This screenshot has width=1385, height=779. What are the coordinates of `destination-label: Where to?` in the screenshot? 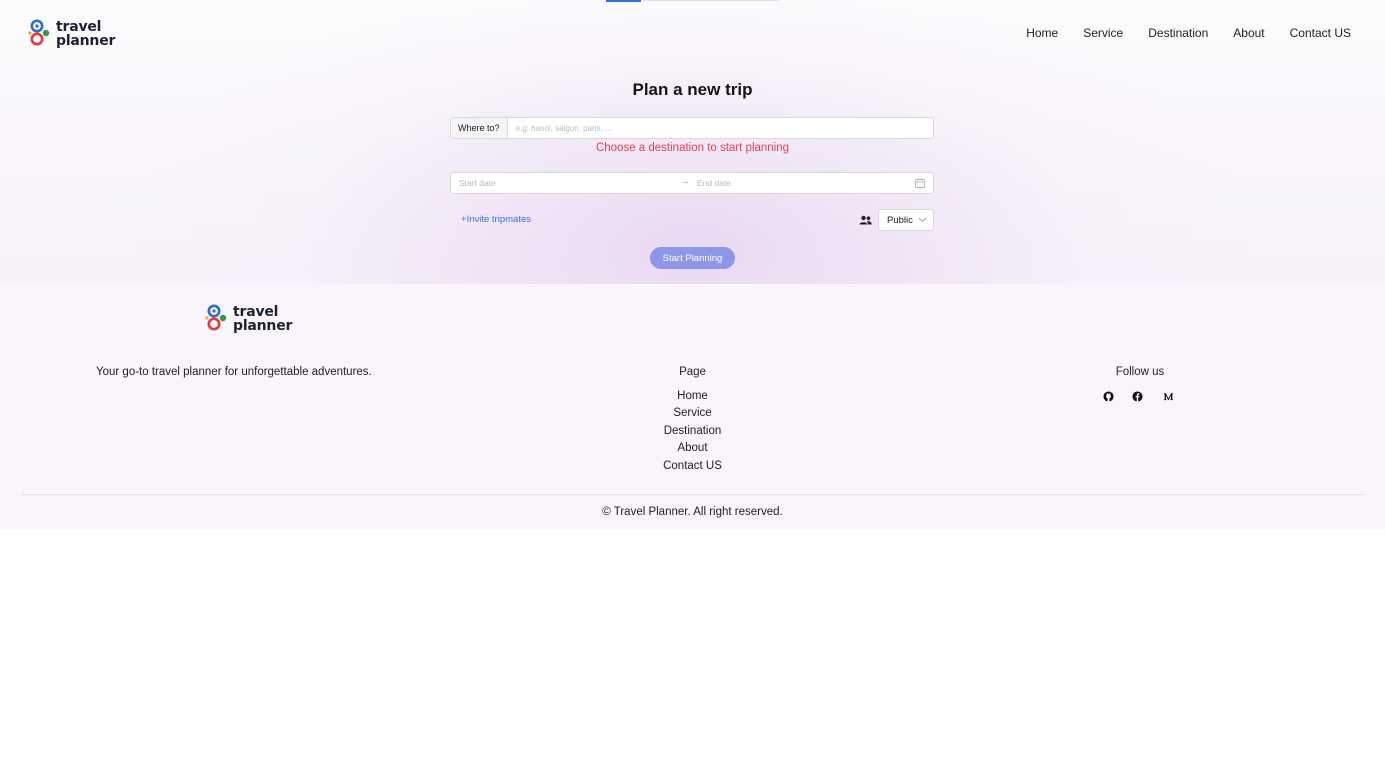 It's located at (479, 128).